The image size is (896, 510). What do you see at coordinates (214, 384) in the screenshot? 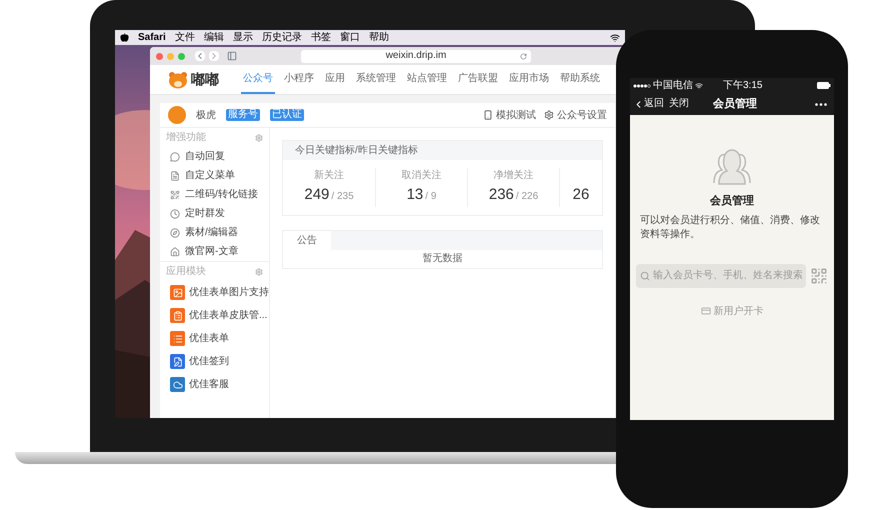
I see `sidebar-item: 优佳客服` at bounding box center [214, 384].